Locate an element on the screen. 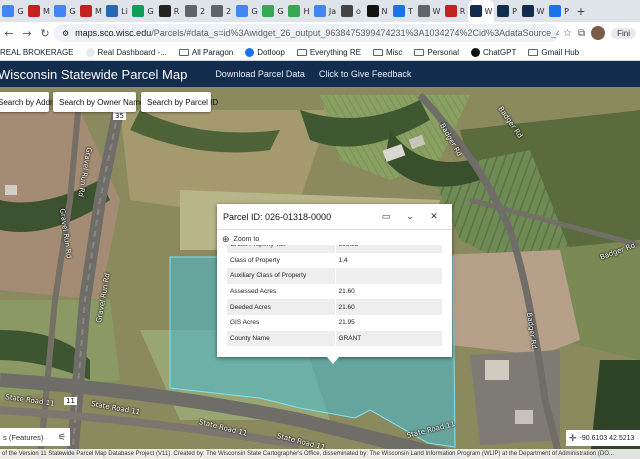  tab-label: T is located at coordinates (410, 11).